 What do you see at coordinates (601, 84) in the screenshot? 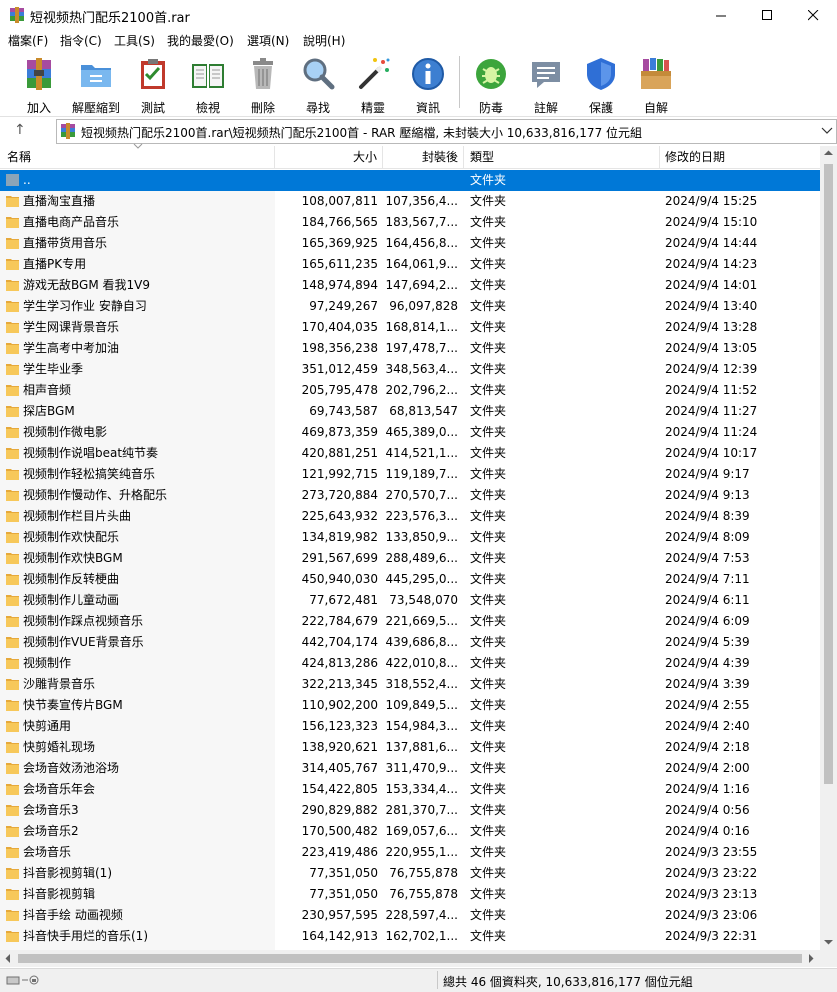
I see `protect-button: 保護` at bounding box center [601, 84].